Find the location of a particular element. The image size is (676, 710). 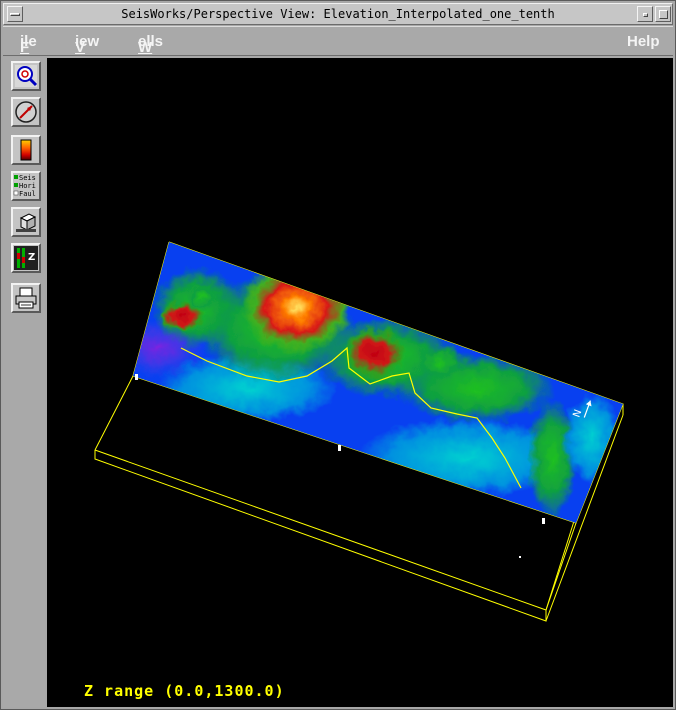

rotate-tool-button is located at coordinates (26, 112).